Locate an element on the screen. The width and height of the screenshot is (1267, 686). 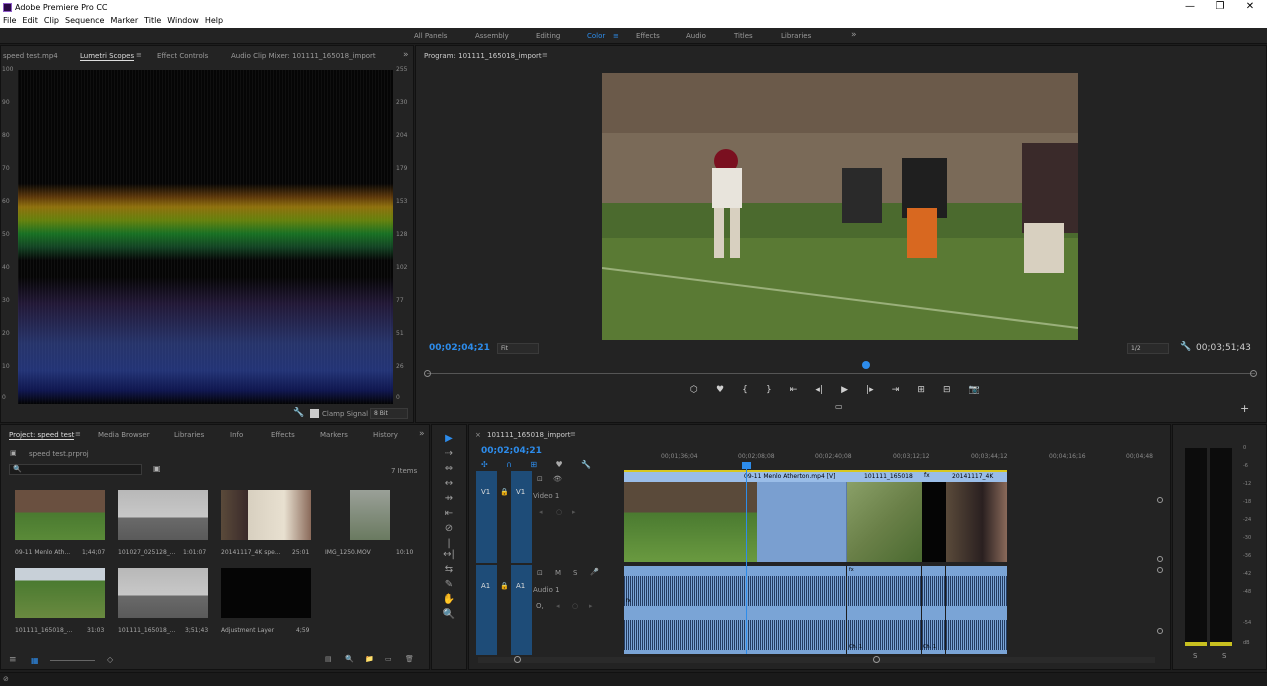
v1-source-target: V1 is located at coordinates (486, 517).